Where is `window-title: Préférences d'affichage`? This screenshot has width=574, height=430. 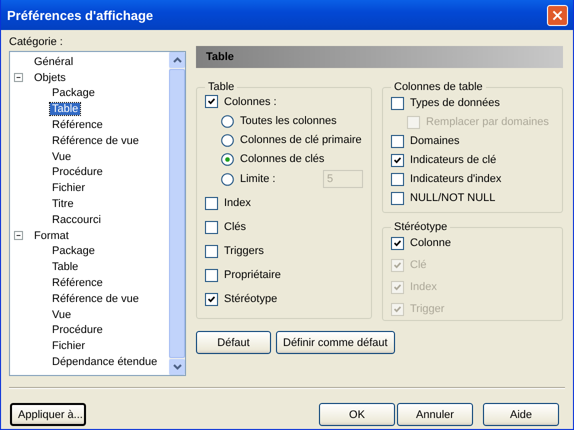
window-title: Préférences d'affichage is located at coordinates (80, 15).